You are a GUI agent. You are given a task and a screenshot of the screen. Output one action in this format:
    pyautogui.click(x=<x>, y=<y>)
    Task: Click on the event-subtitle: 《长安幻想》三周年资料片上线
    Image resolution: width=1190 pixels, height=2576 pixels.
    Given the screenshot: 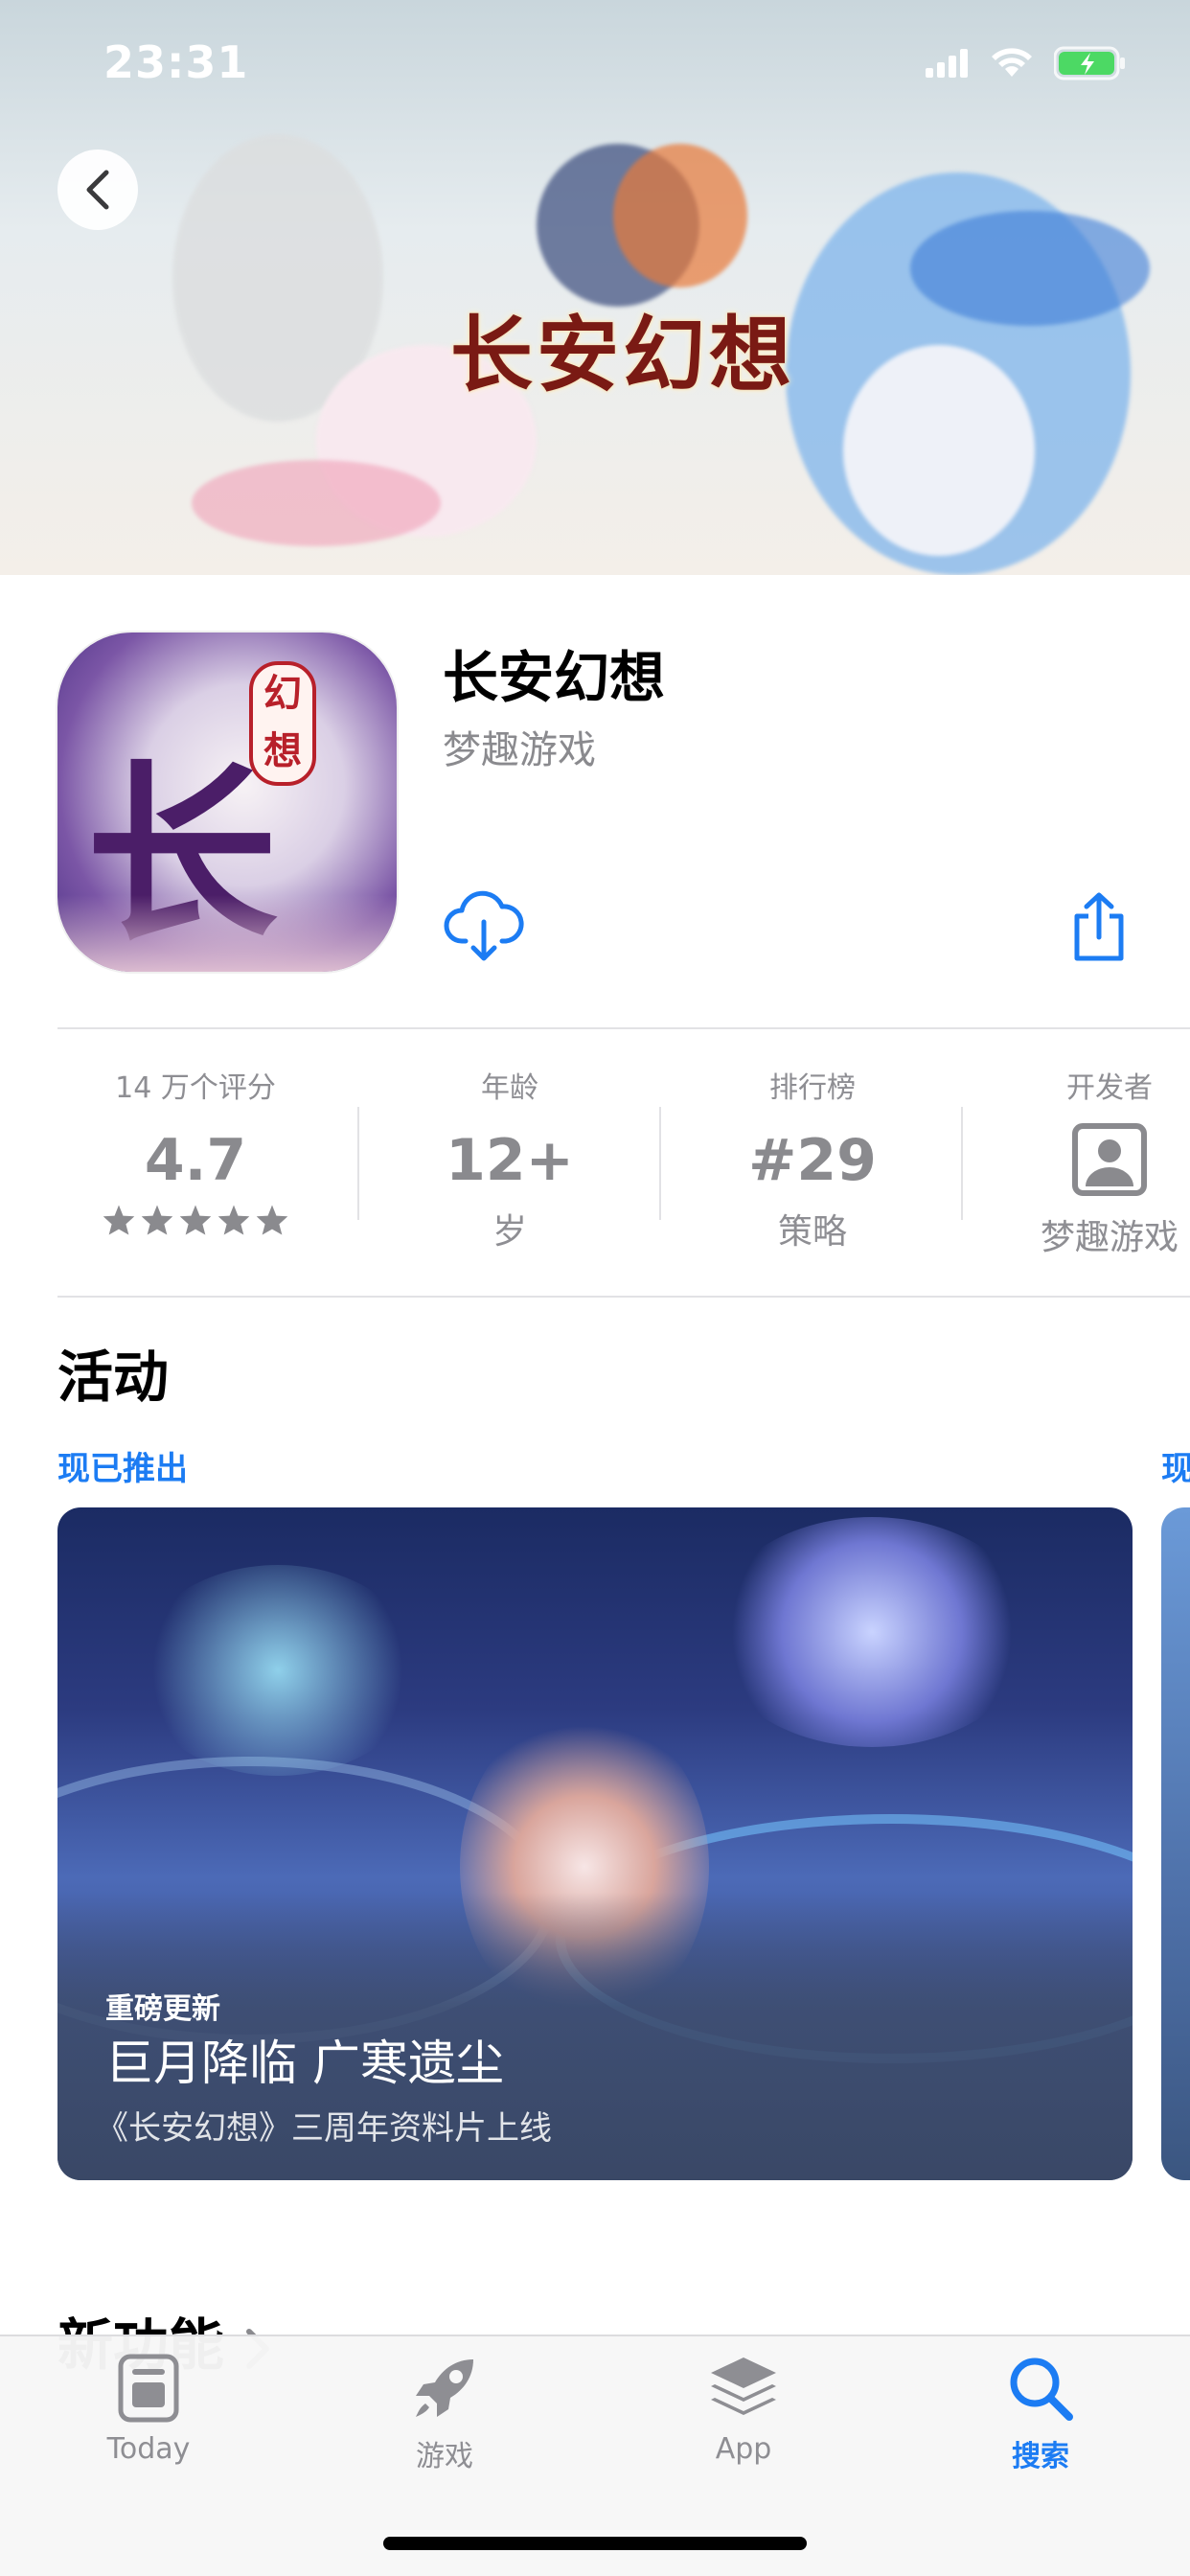 What is the action you would take?
    pyautogui.click(x=324, y=2128)
    